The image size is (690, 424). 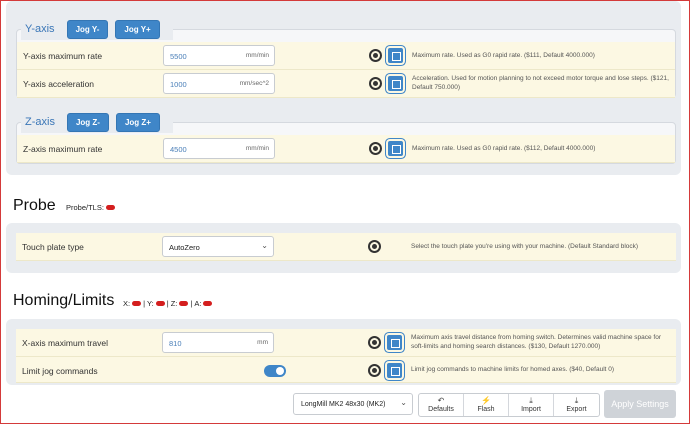 I want to click on x-limit-indicator, so click(x=137, y=303).